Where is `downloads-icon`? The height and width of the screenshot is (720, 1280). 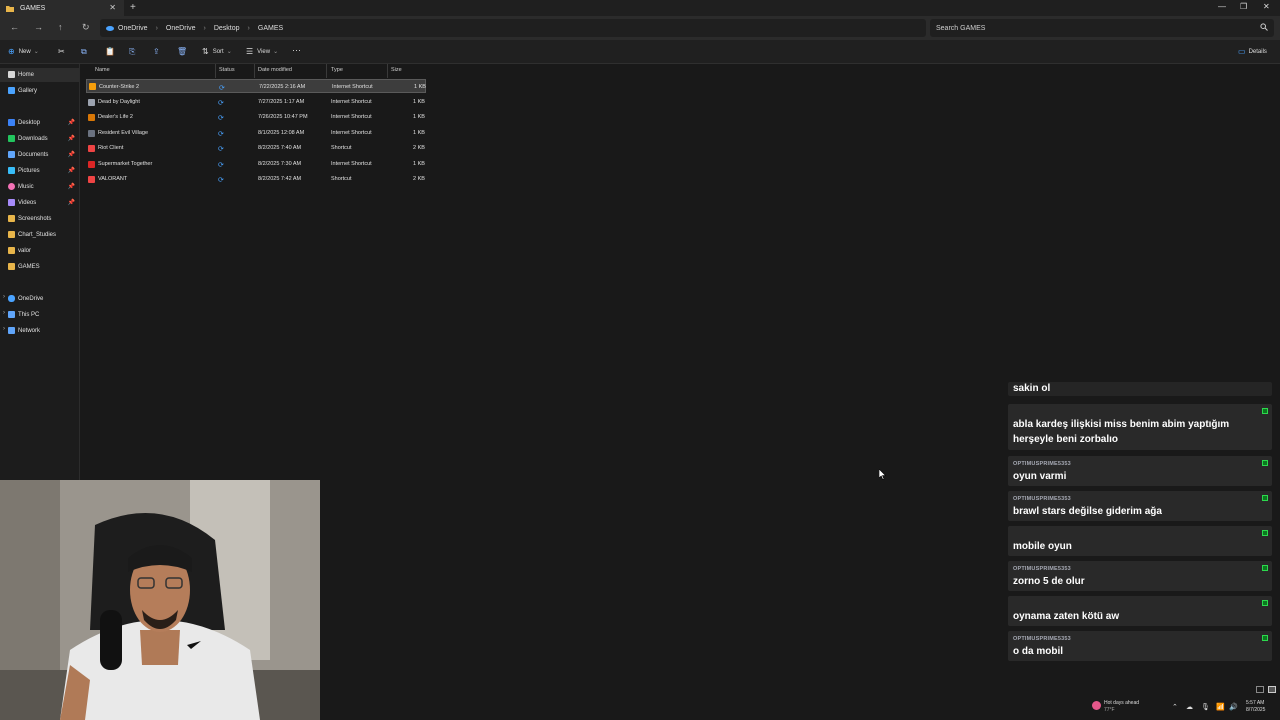
downloads-icon is located at coordinates (11, 138).